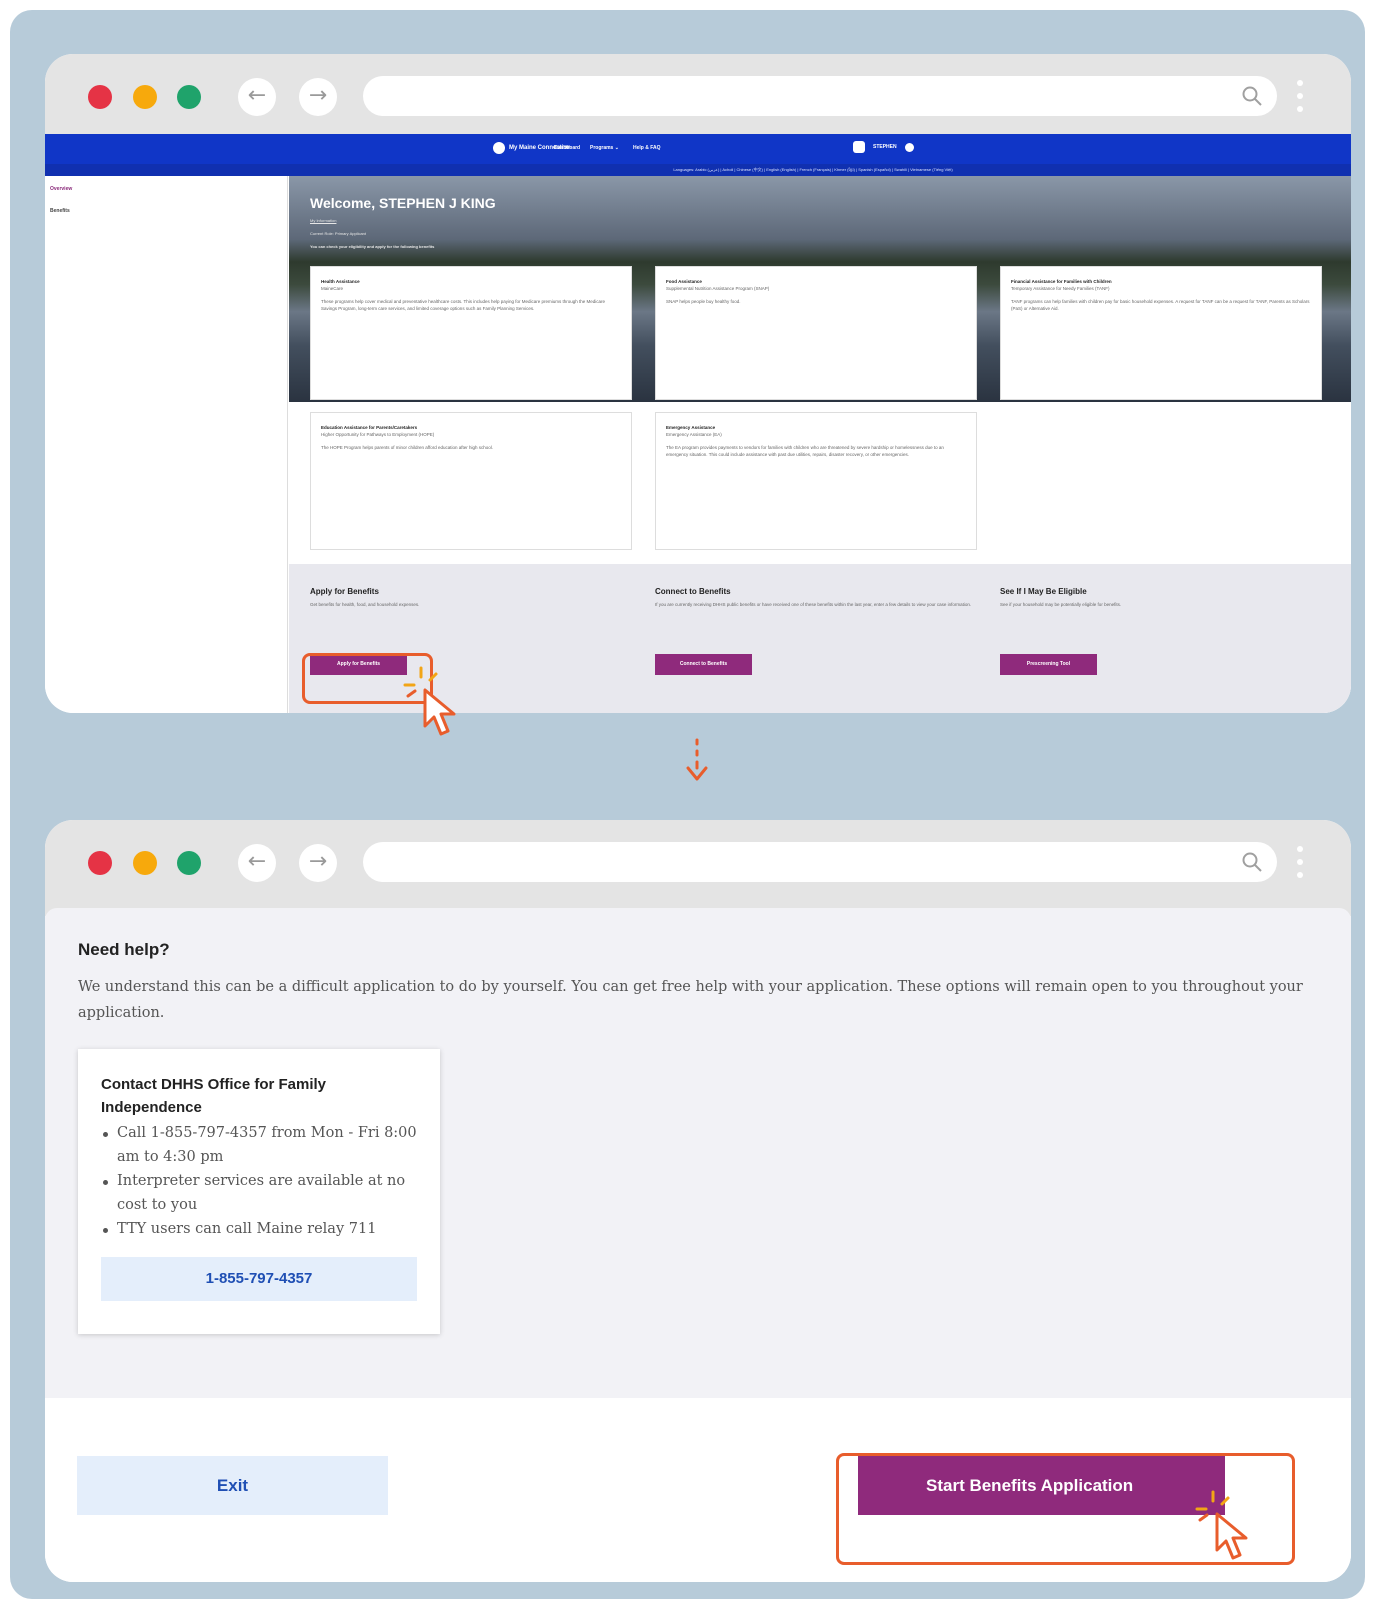 The height and width of the screenshot is (1609, 1375). What do you see at coordinates (61, 189) in the screenshot?
I see `sidebar-item-overview: Overview` at bounding box center [61, 189].